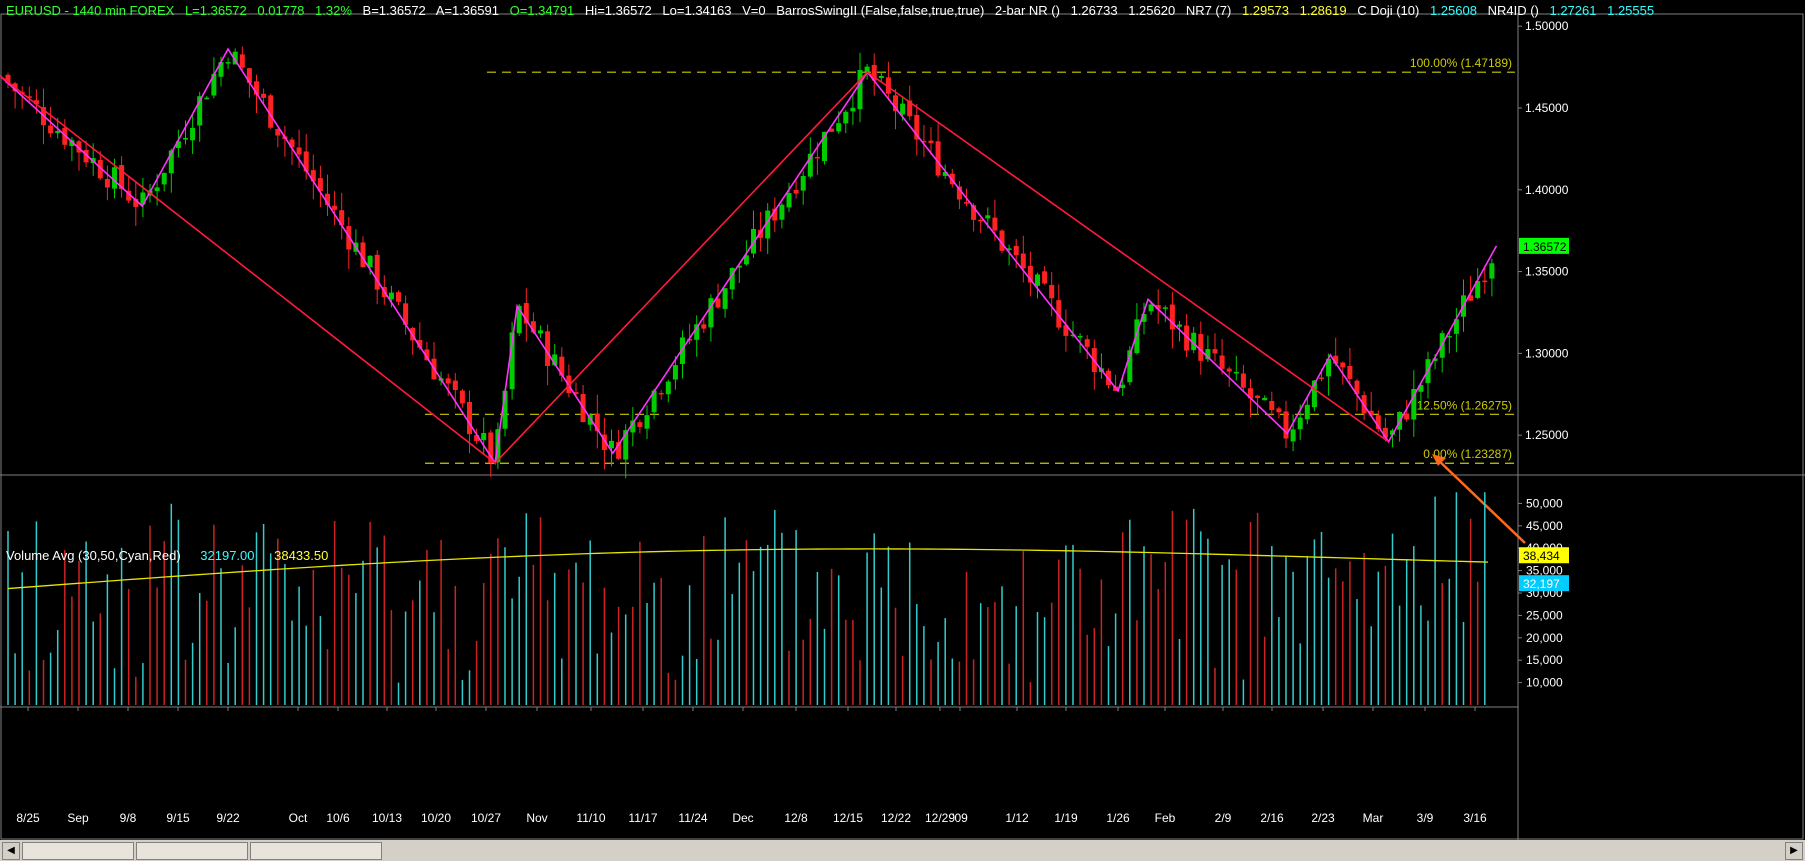 The height and width of the screenshot is (861, 1805). I want to click on ask-value: A=1.36591, so click(467, 10).